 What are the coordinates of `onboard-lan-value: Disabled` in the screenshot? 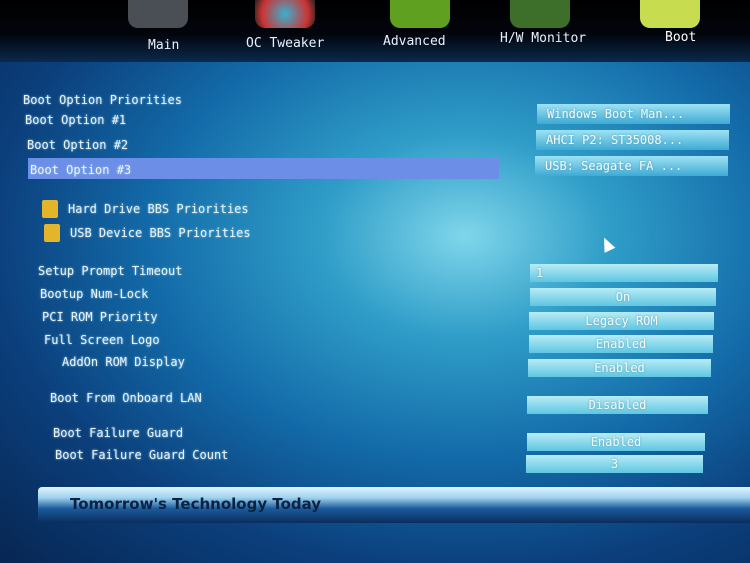 It's located at (617, 405).